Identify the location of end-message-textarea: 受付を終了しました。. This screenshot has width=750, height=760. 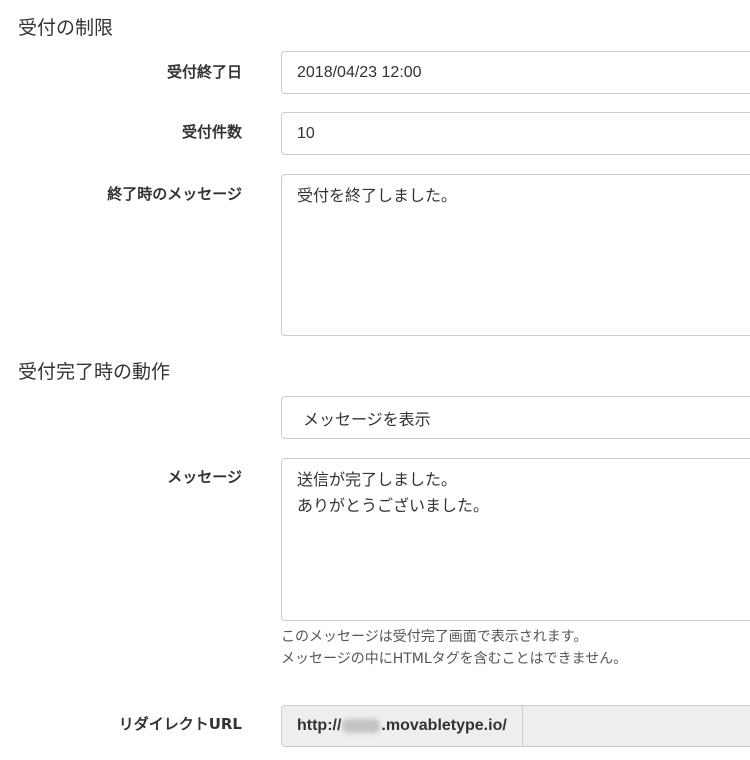
(515, 255).